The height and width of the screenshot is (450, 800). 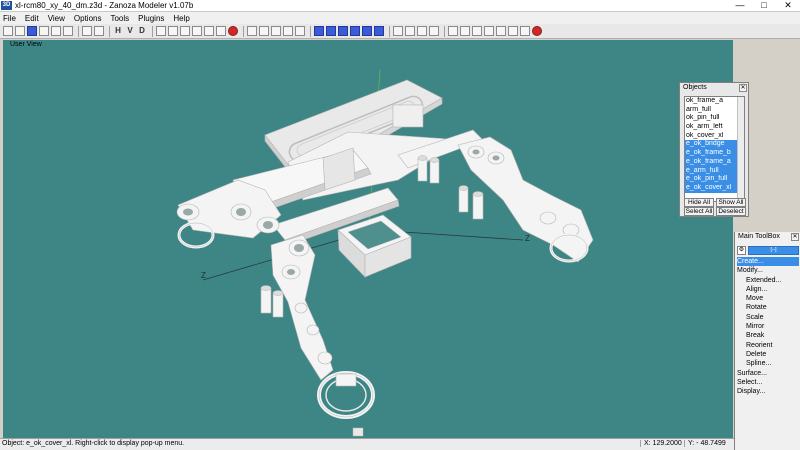 What do you see at coordinates (465, 31) in the screenshot?
I see `grid-icon` at bounding box center [465, 31].